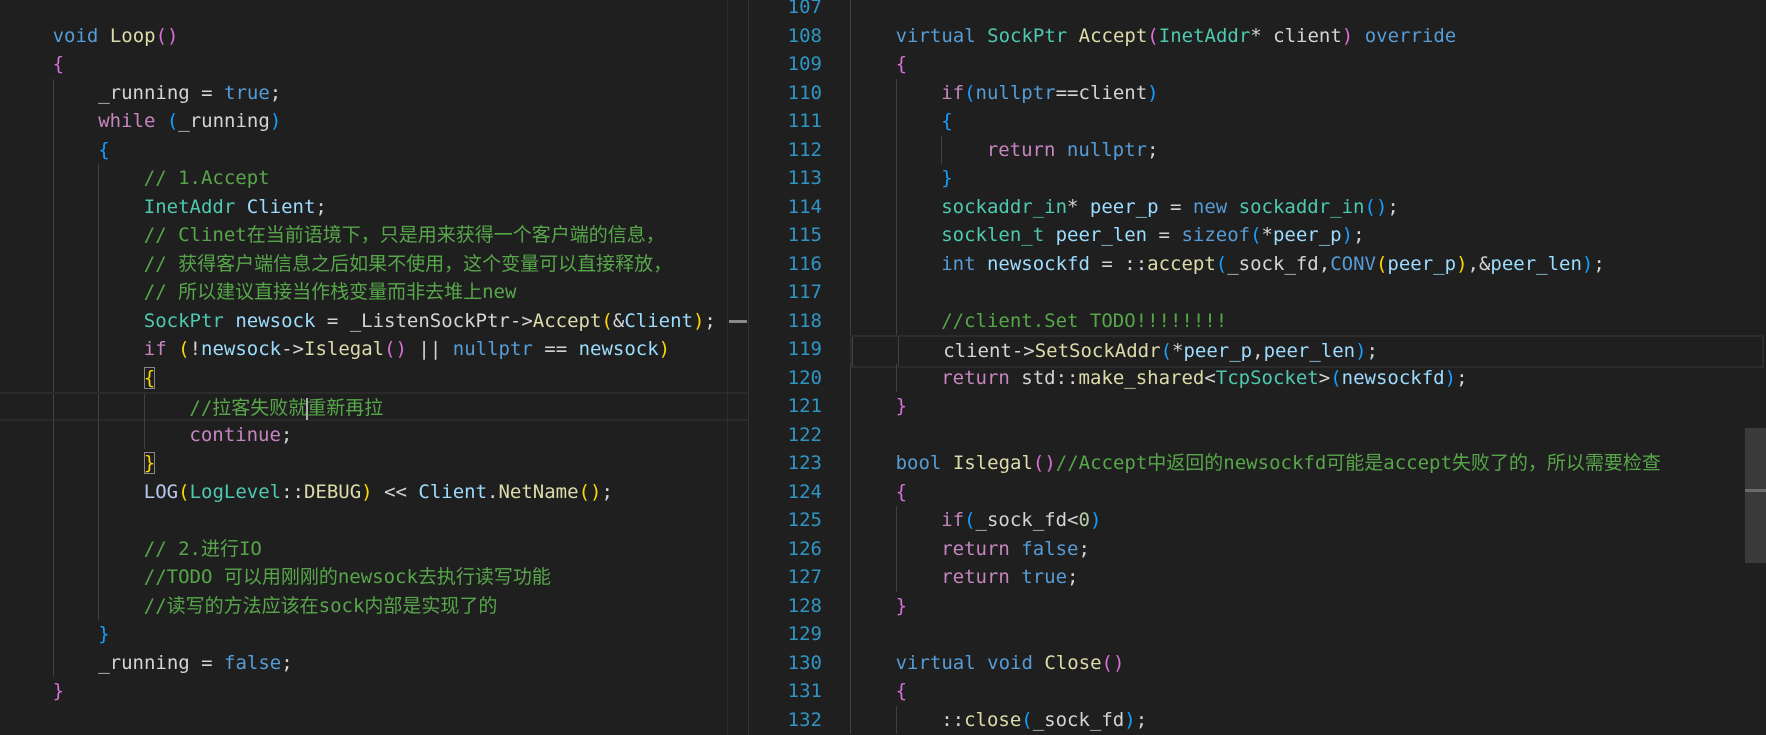 The width and height of the screenshot is (1766, 735). Describe the element at coordinates (1004, 149) in the screenshot. I see `code-text: return nullptr;` at that location.